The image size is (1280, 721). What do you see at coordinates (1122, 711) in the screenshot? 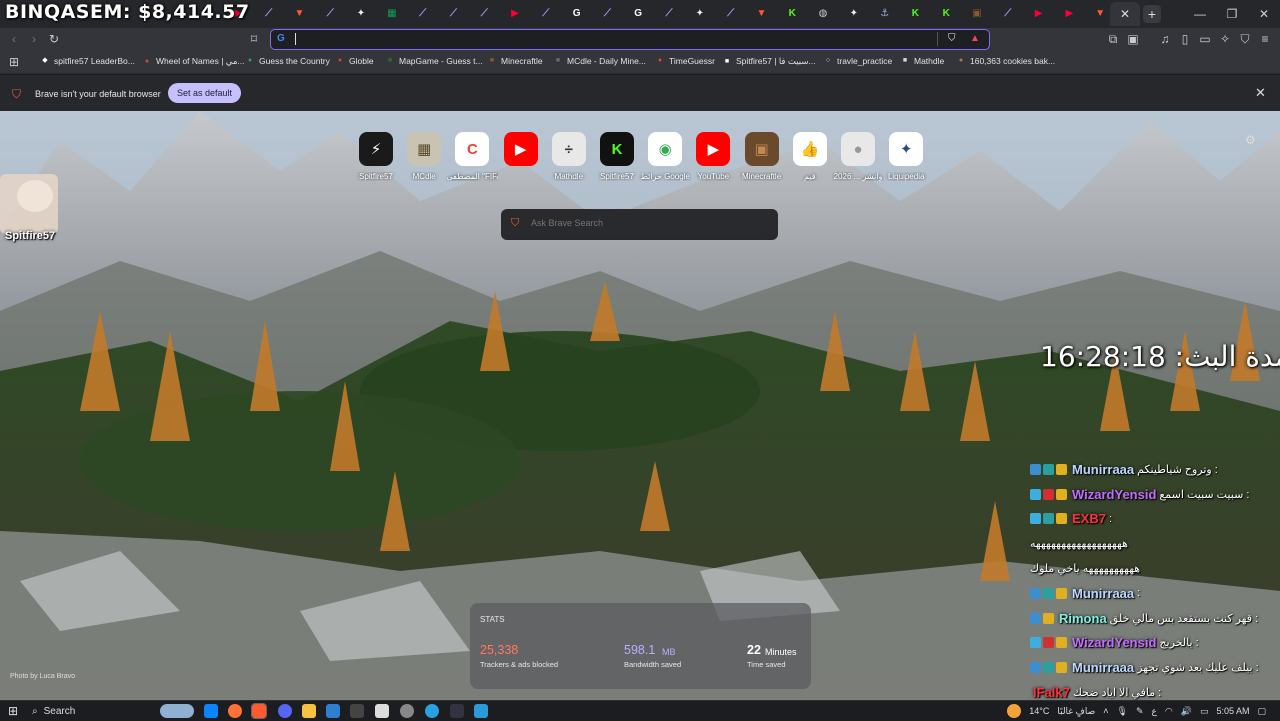
I see `microphone-icon: 🎙` at bounding box center [1122, 711].